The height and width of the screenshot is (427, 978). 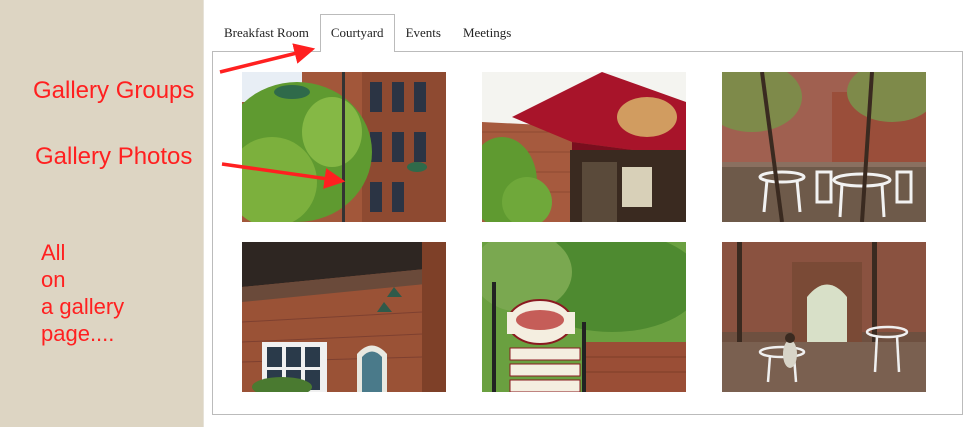 What do you see at coordinates (53, 279) in the screenshot?
I see `annotation-line: on` at bounding box center [53, 279].